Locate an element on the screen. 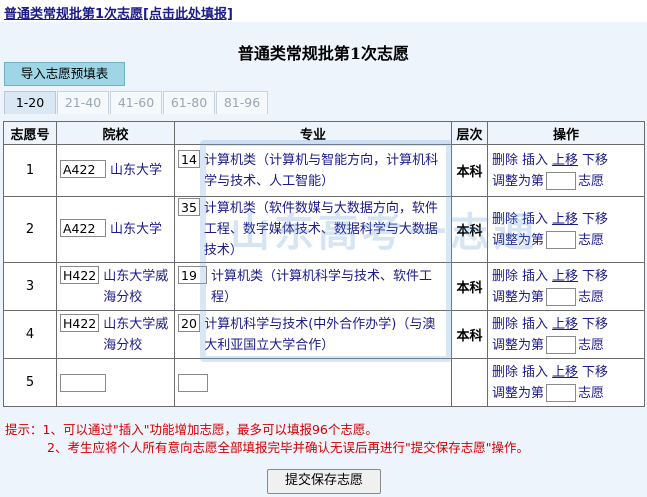 The height and width of the screenshot is (497, 647). table-row: 5 删除 插入 上移 下移 调整为第 志愿 is located at coordinates (324, 382).